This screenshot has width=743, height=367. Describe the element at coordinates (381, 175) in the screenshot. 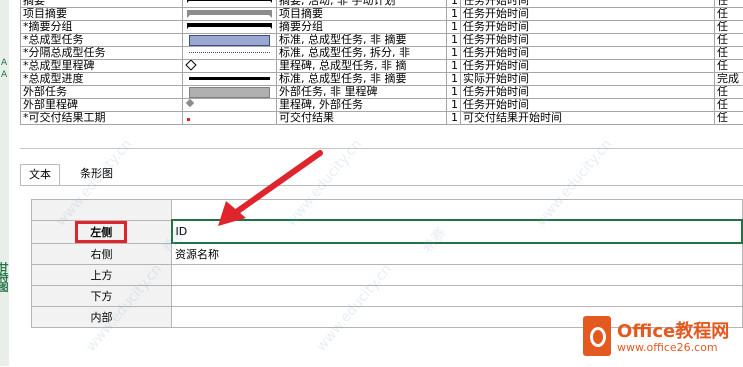

I see `tab-strip: 文本 条形图` at that location.